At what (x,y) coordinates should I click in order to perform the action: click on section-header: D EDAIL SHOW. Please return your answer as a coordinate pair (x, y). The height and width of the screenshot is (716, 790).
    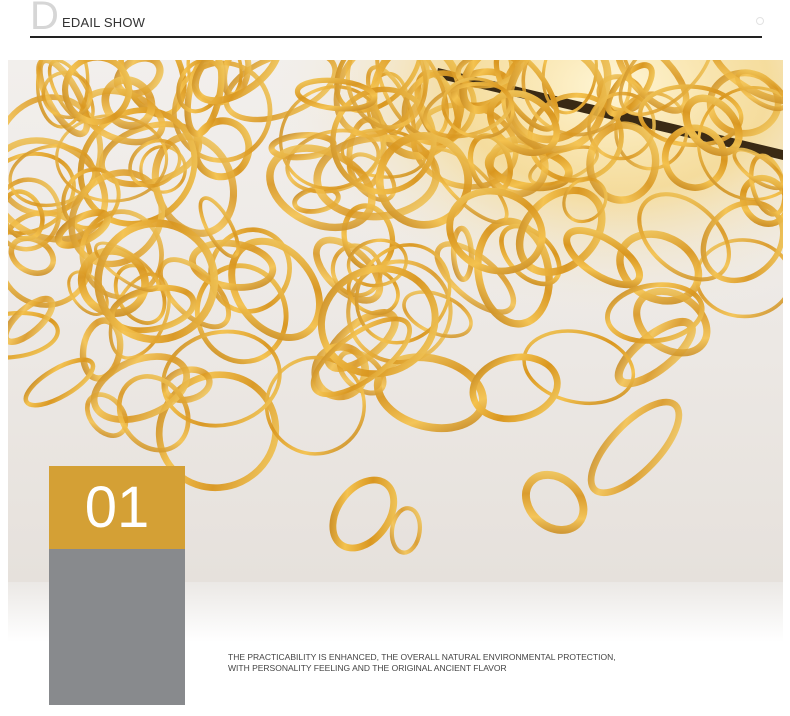
    Looking at the image, I should click on (397, 20).